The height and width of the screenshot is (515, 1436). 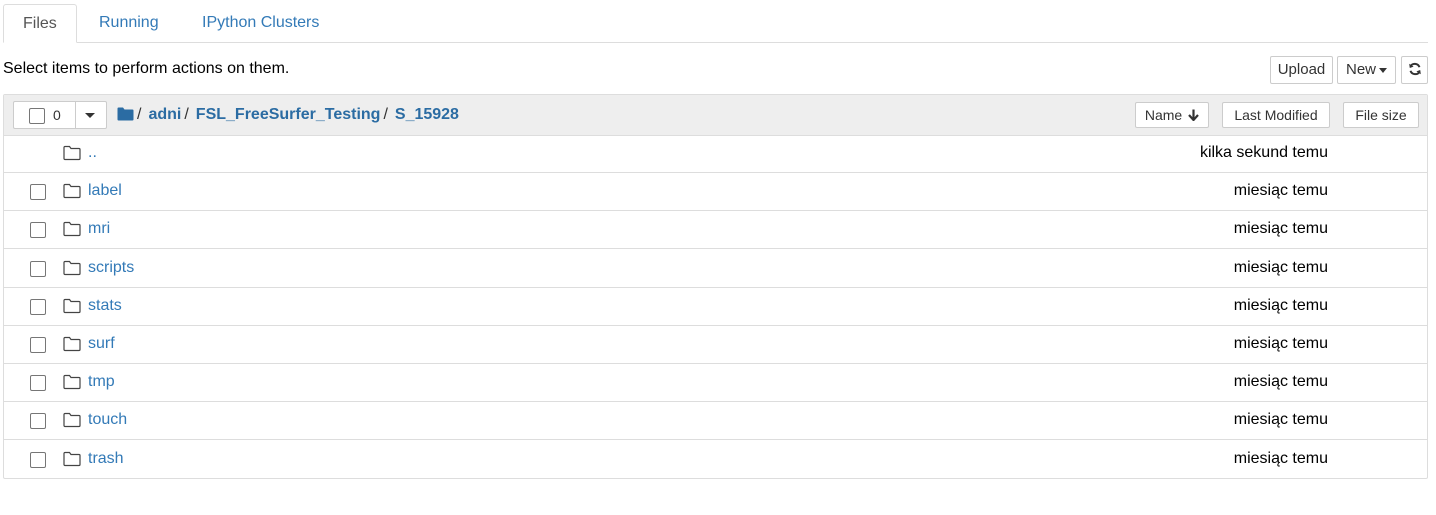 What do you see at coordinates (715, 230) in the screenshot?
I see `table-row: mri miesiąc temu` at bounding box center [715, 230].